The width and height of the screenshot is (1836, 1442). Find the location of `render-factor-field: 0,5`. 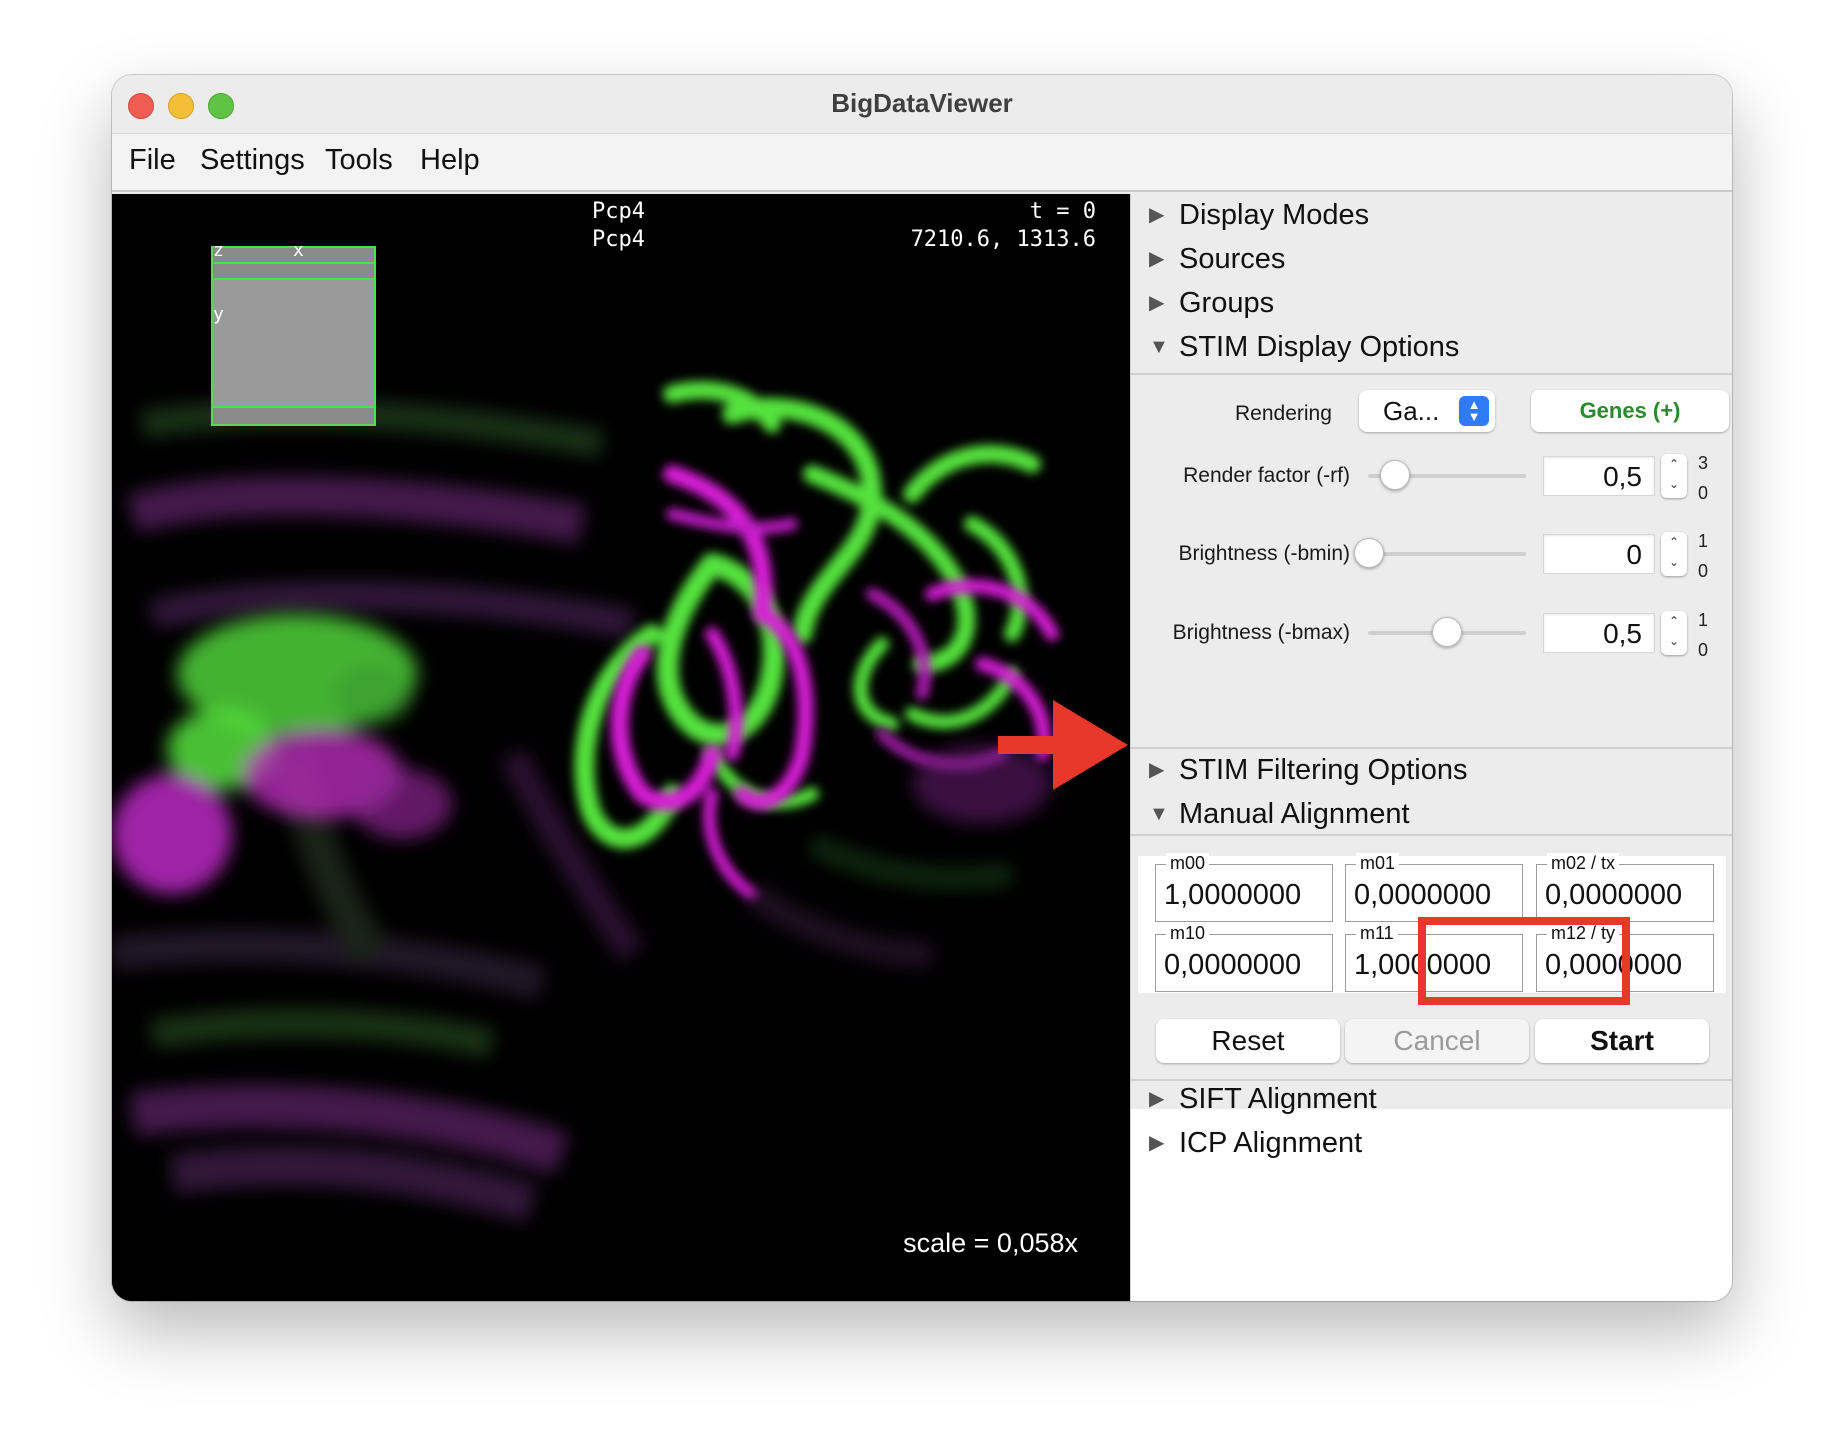

render-factor-field: 0,5 is located at coordinates (1599, 476).